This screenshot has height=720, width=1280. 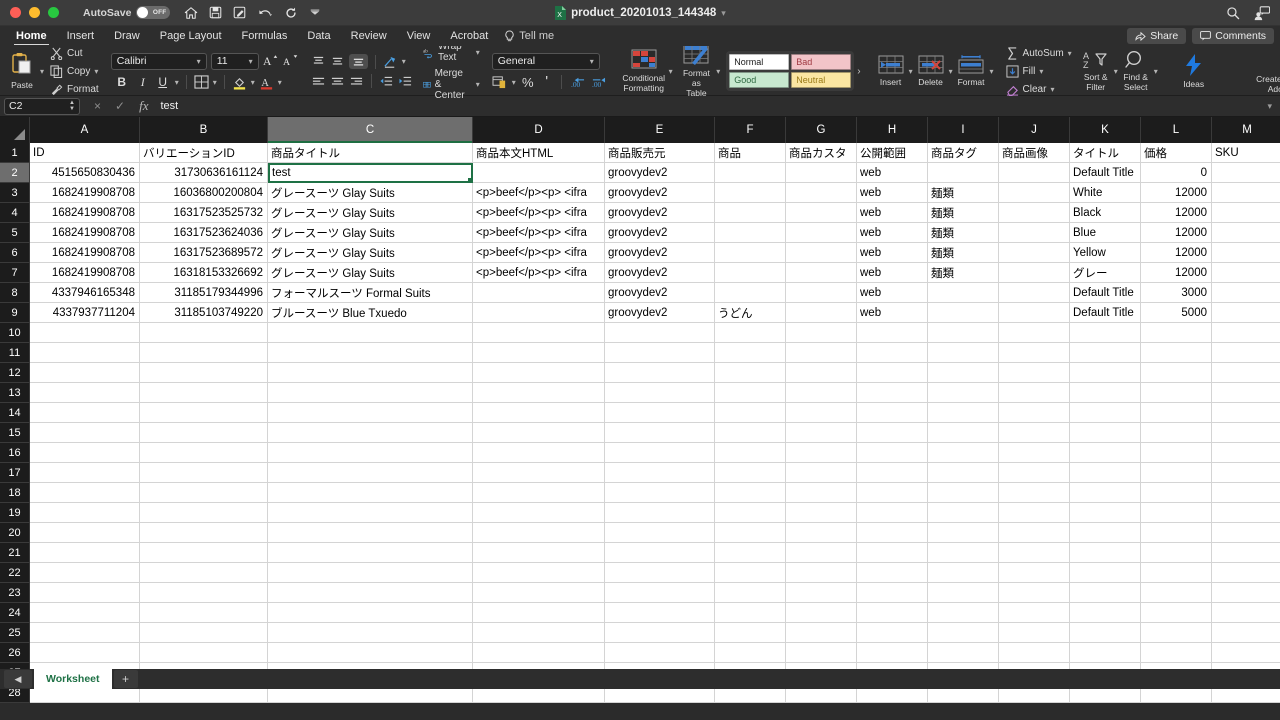 I want to click on decrease-font-size-icon: A, so click(x=291, y=61).